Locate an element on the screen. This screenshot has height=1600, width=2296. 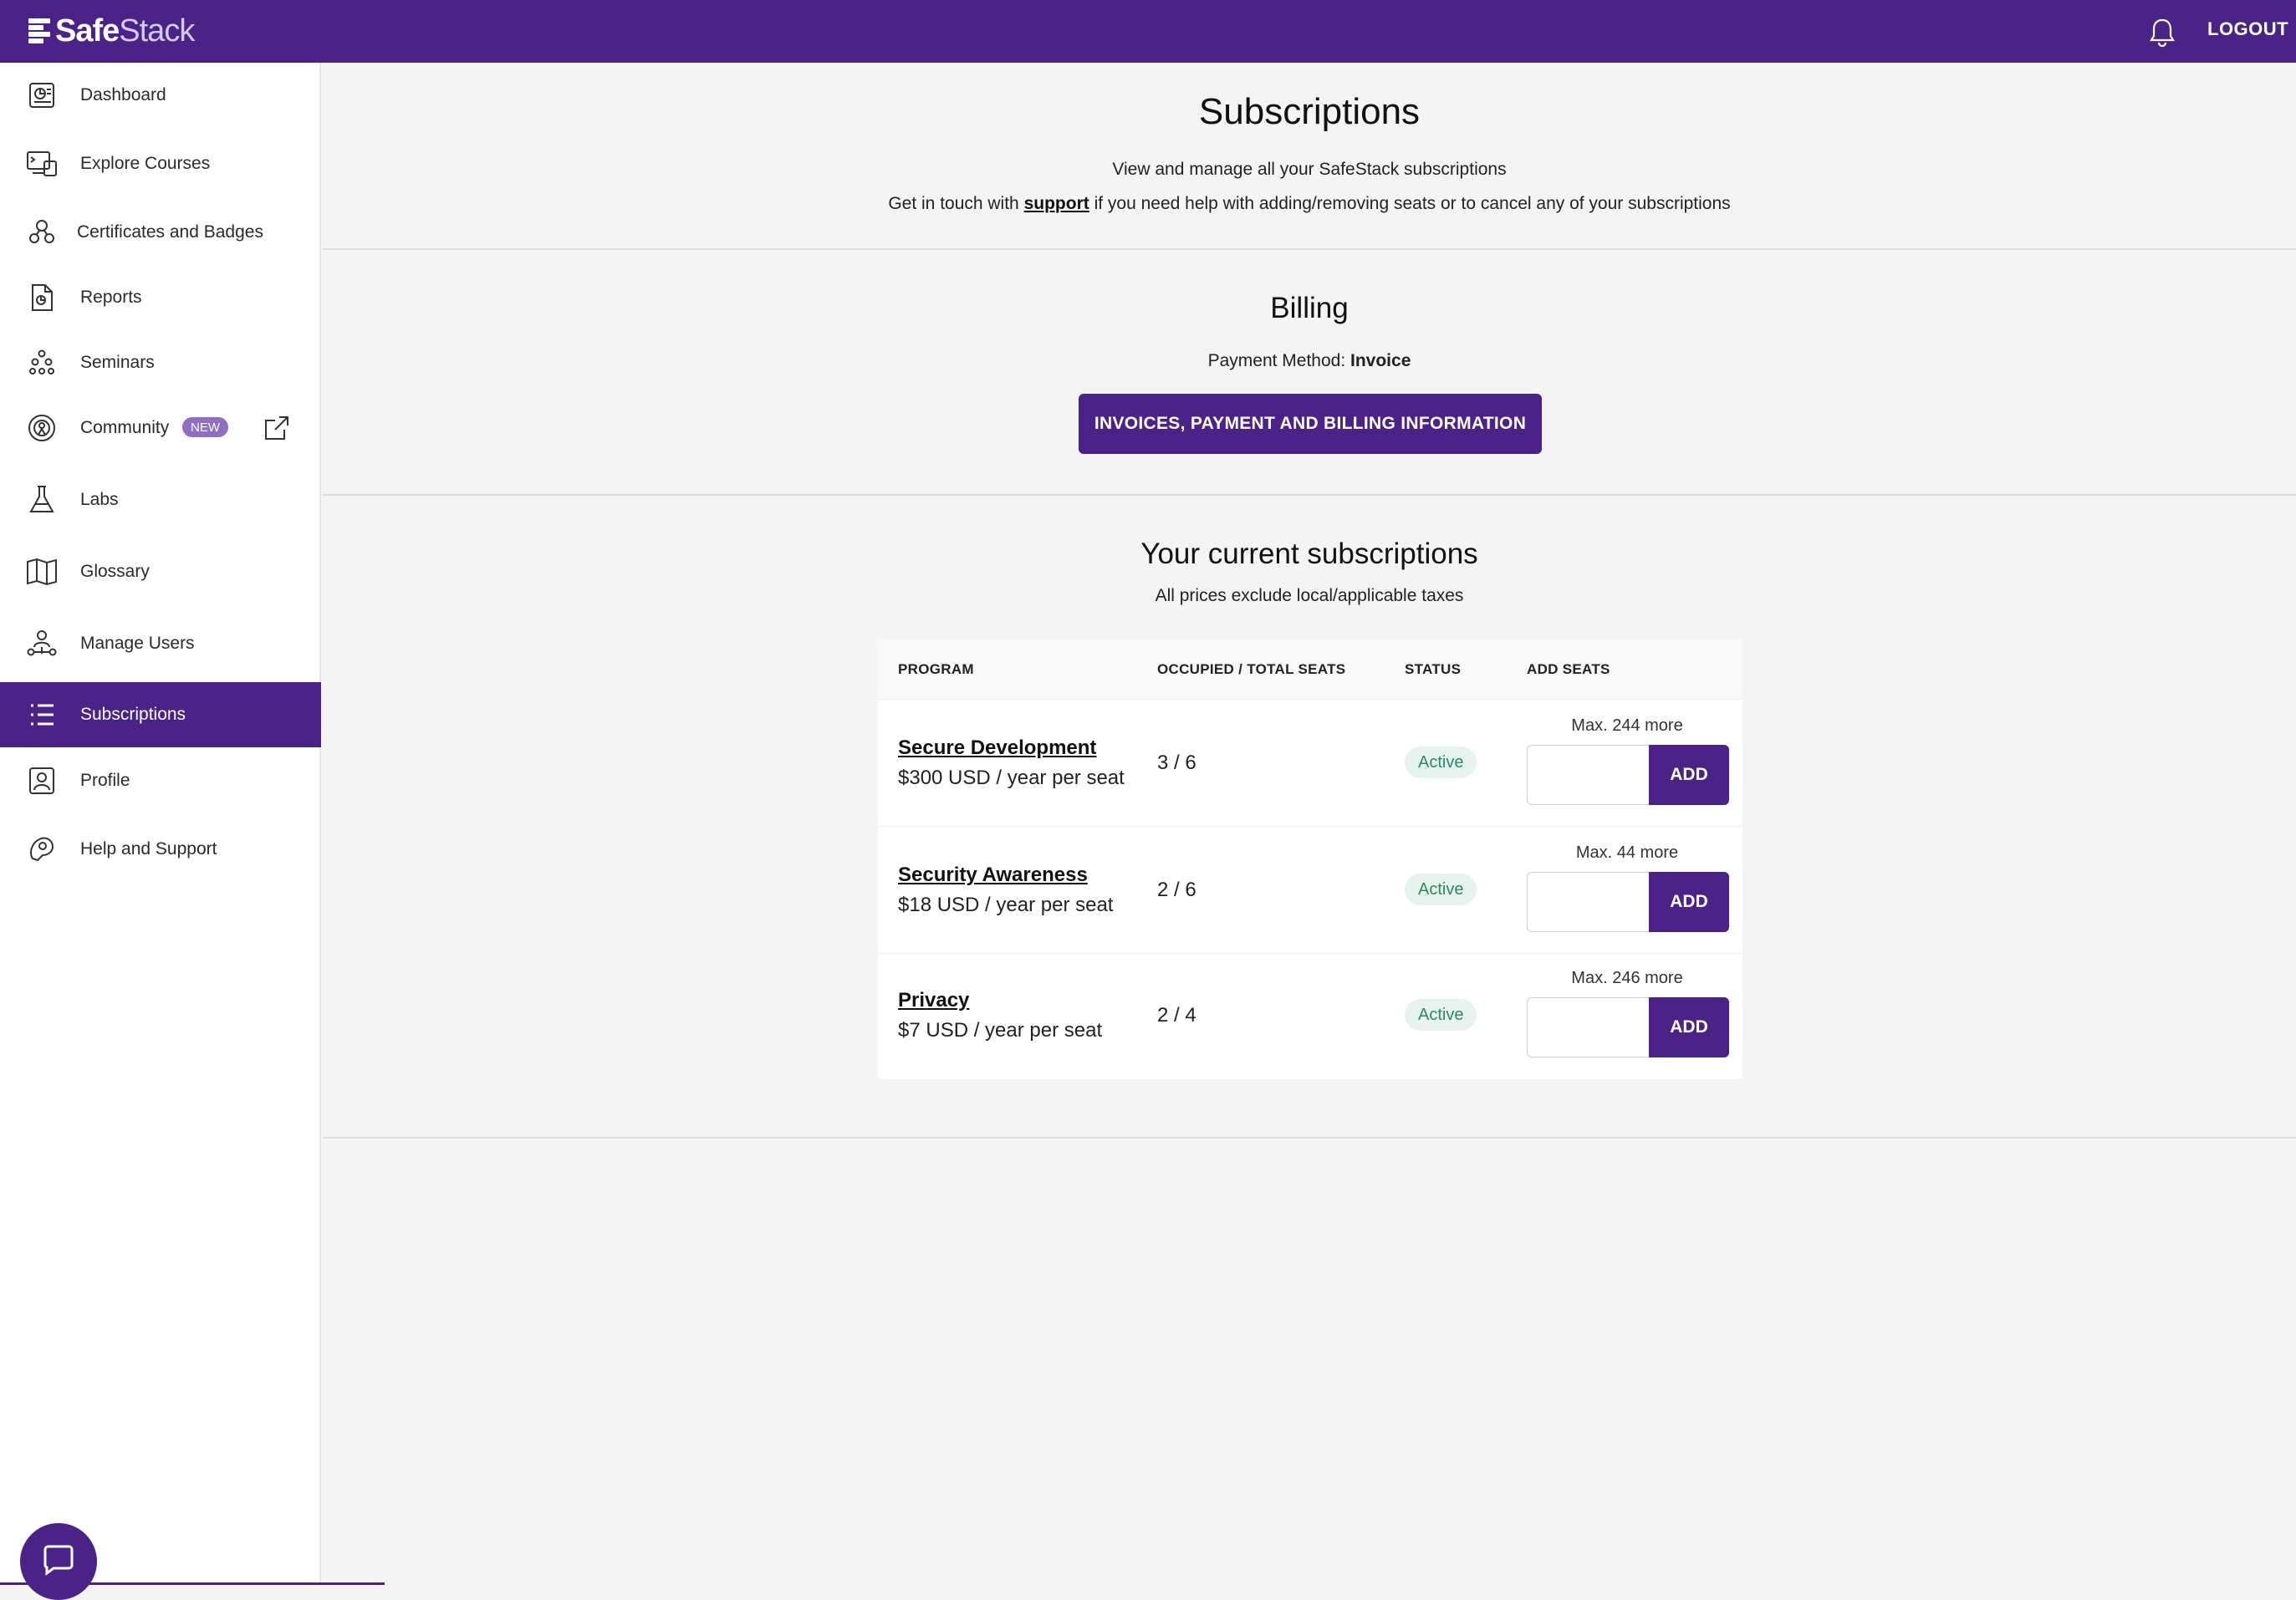
new-badge: NEW is located at coordinates (205, 427).